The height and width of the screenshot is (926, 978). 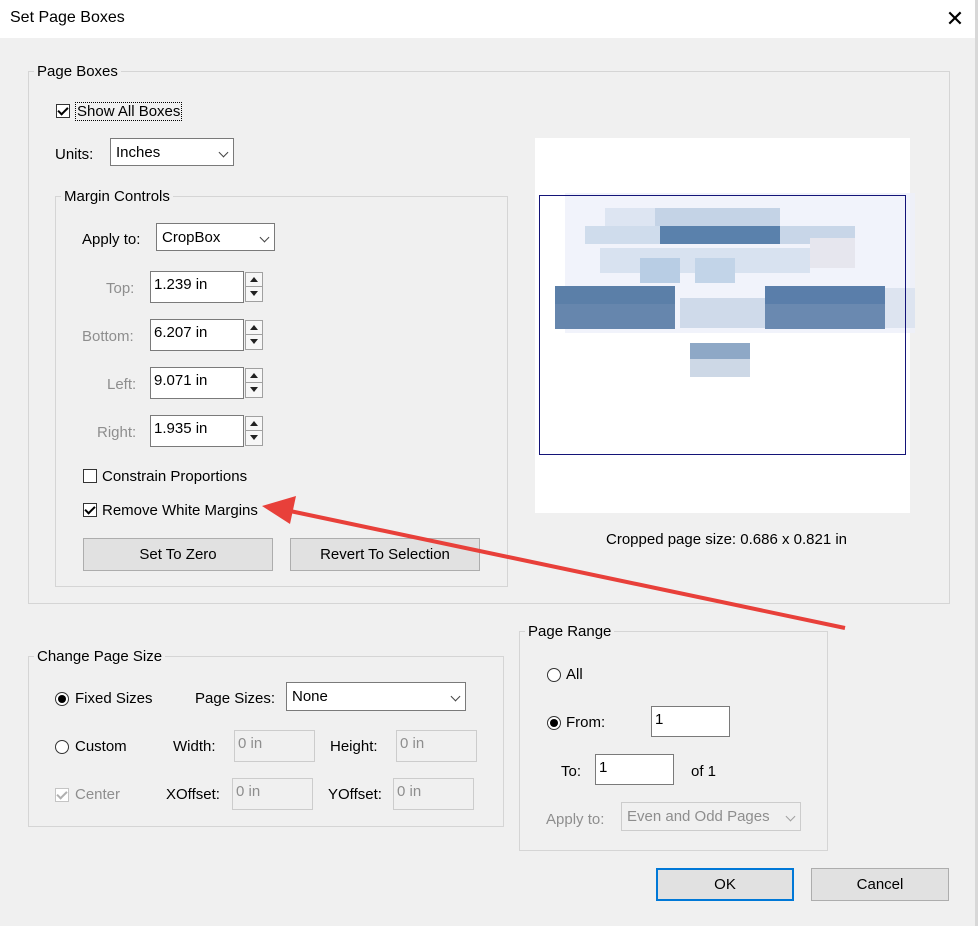 What do you see at coordinates (279, 510) in the screenshot?
I see `arrow-head` at bounding box center [279, 510].